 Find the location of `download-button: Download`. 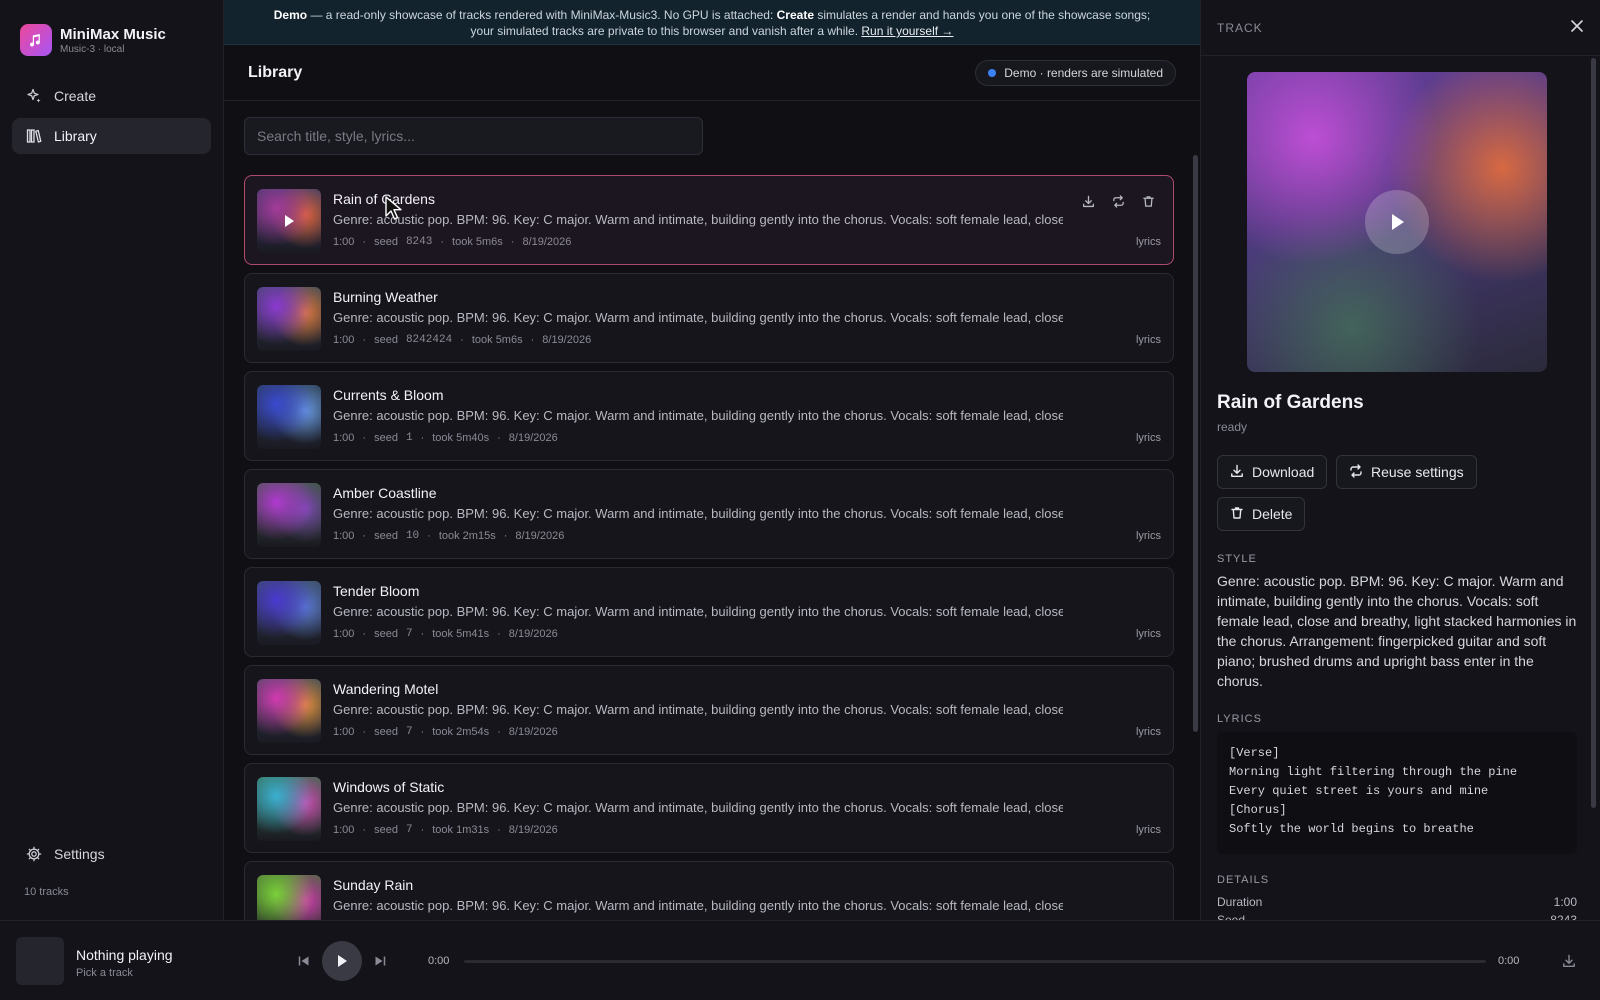

download-button: Download is located at coordinates (1272, 472).